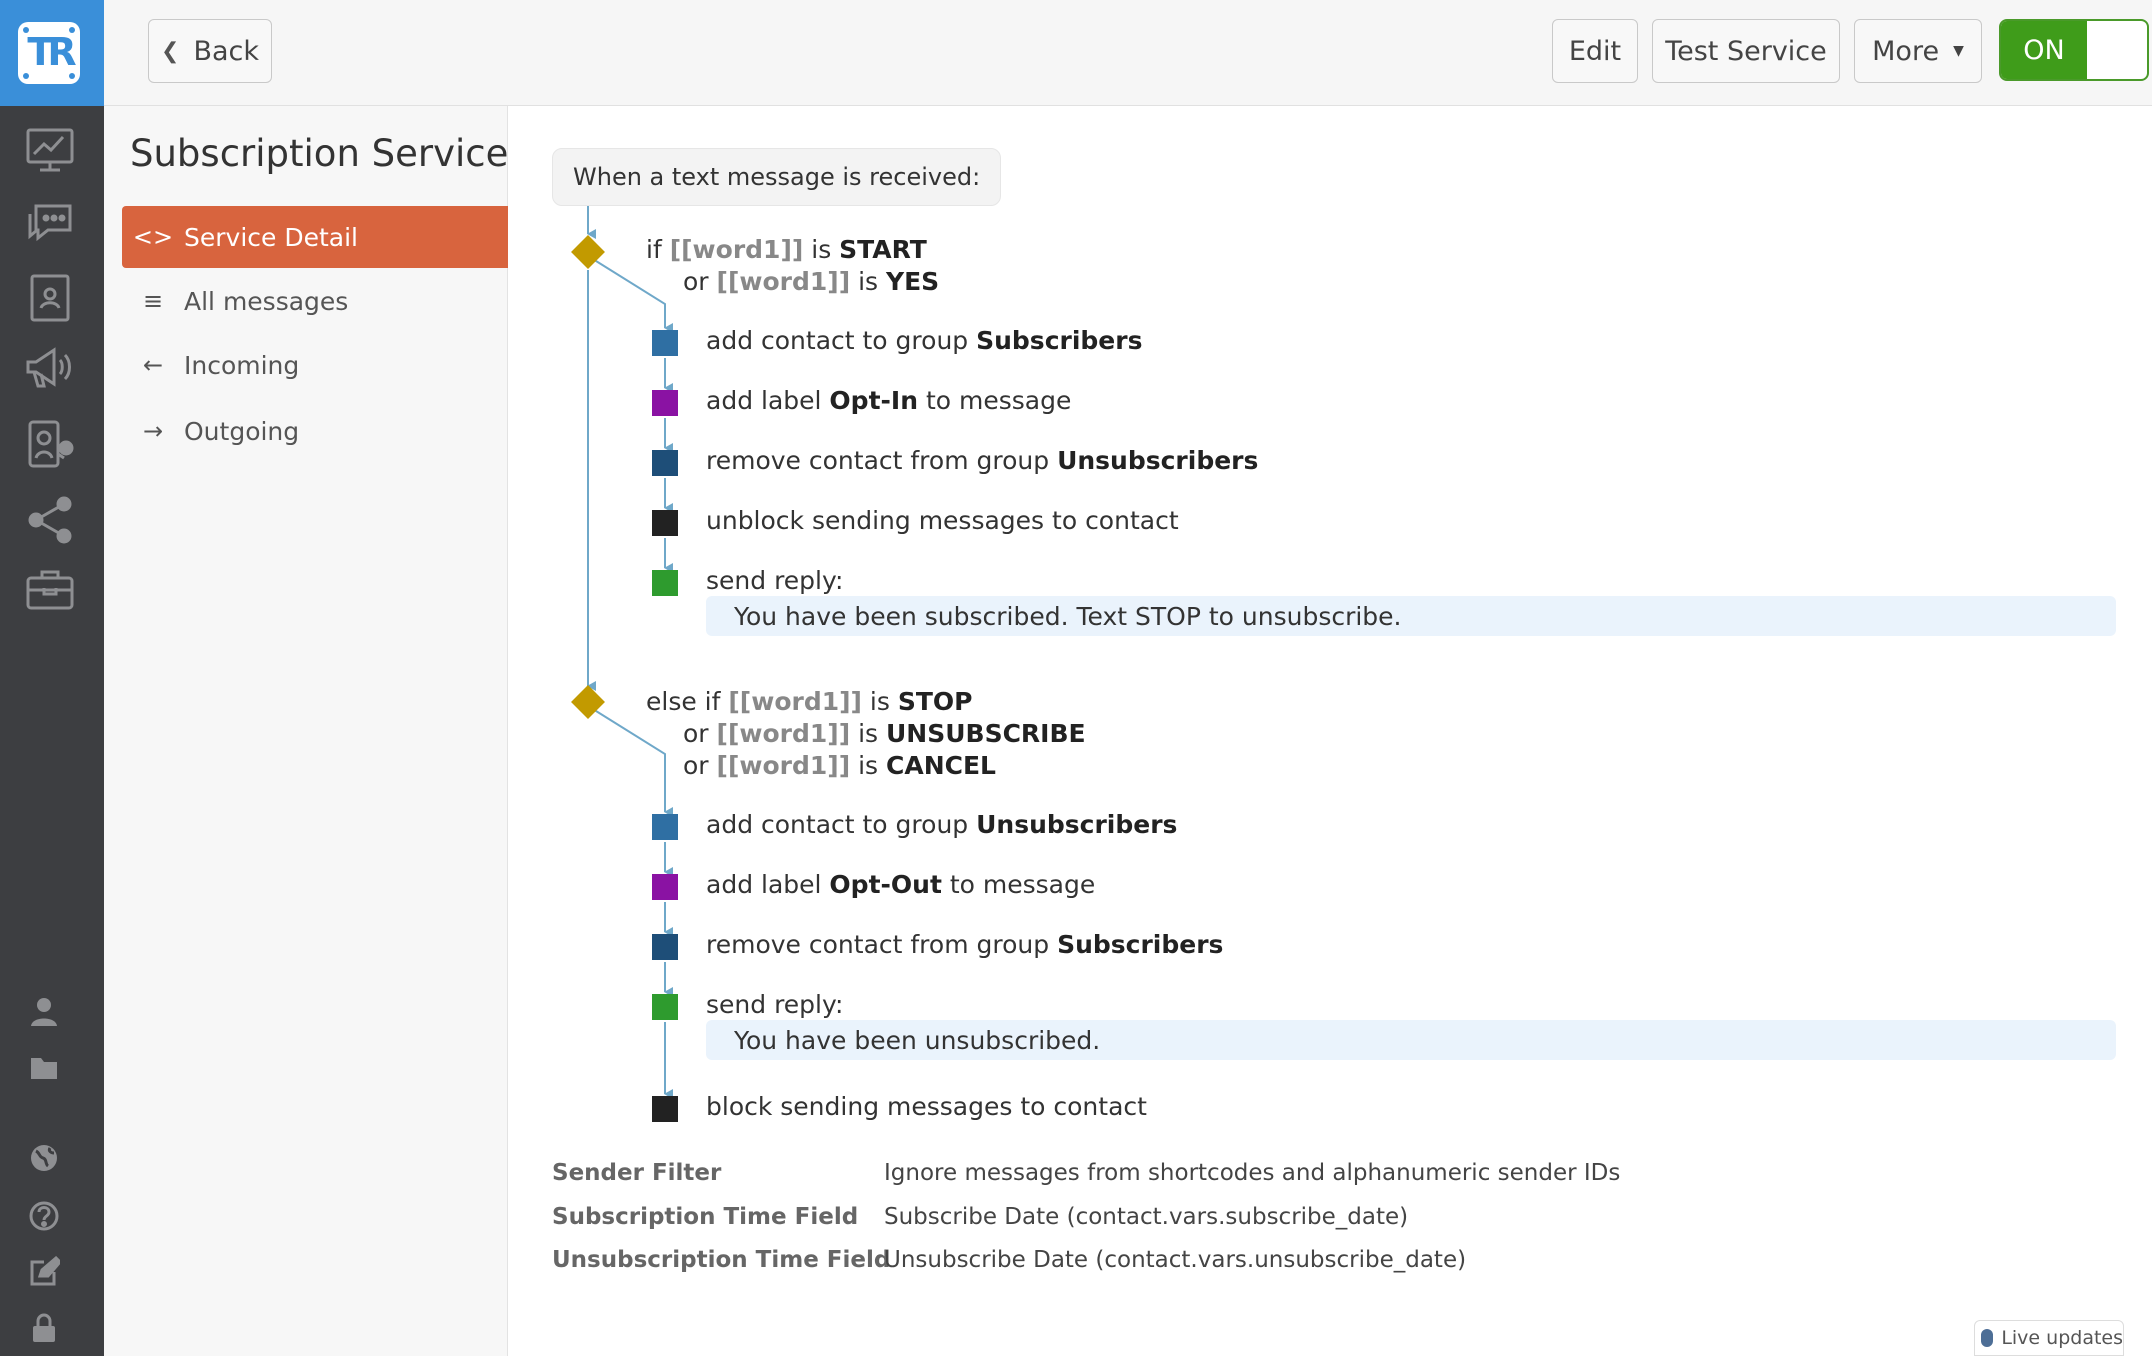  What do you see at coordinates (982, 460) in the screenshot?
I see `branch1-step-3: remove contact from group Unsubscribers` at bounding box center [982, 460].